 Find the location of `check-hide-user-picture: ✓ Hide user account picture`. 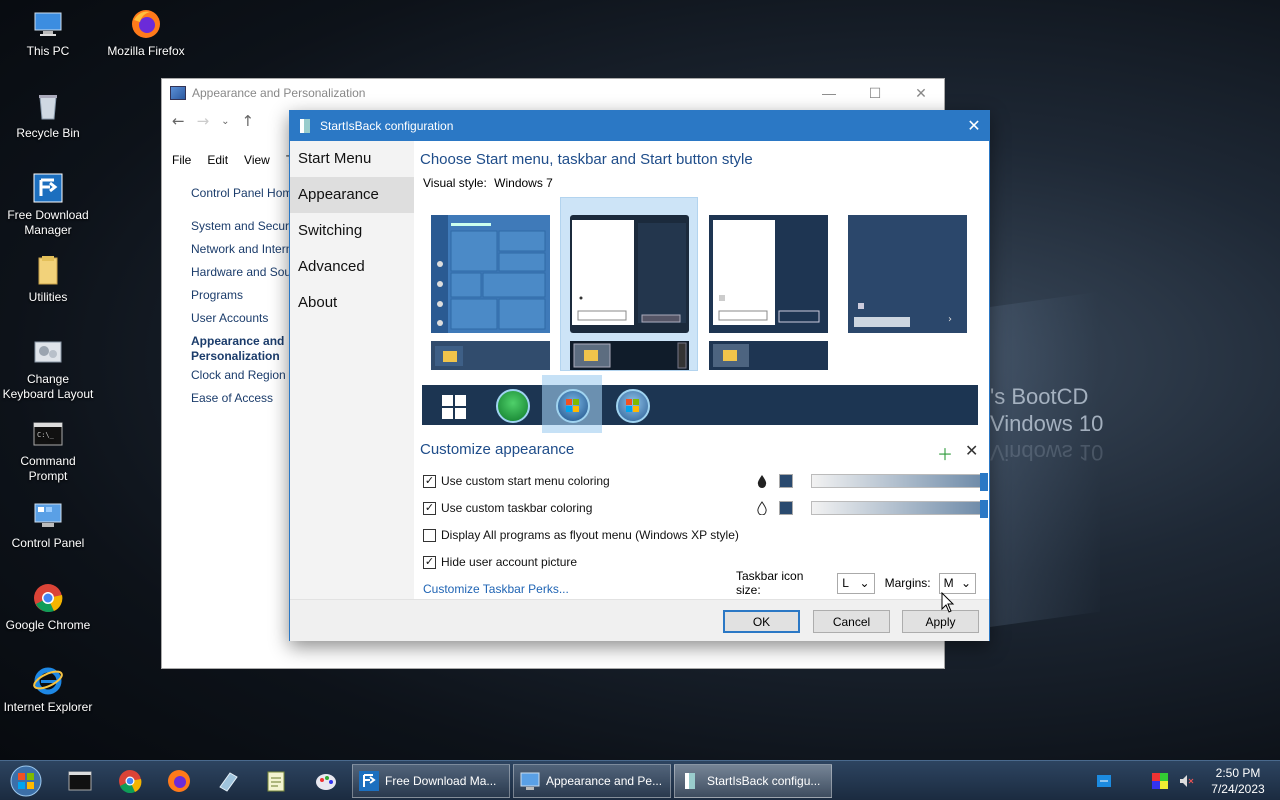

check-hide-user-picture: ✓ Hide user account picture is located at coordinates (500, 562).